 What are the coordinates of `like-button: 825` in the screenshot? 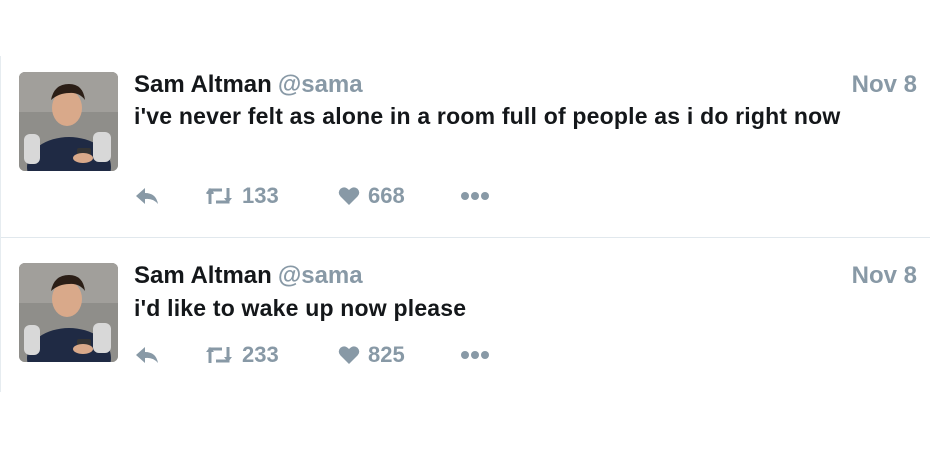 It's located at (371, 355).